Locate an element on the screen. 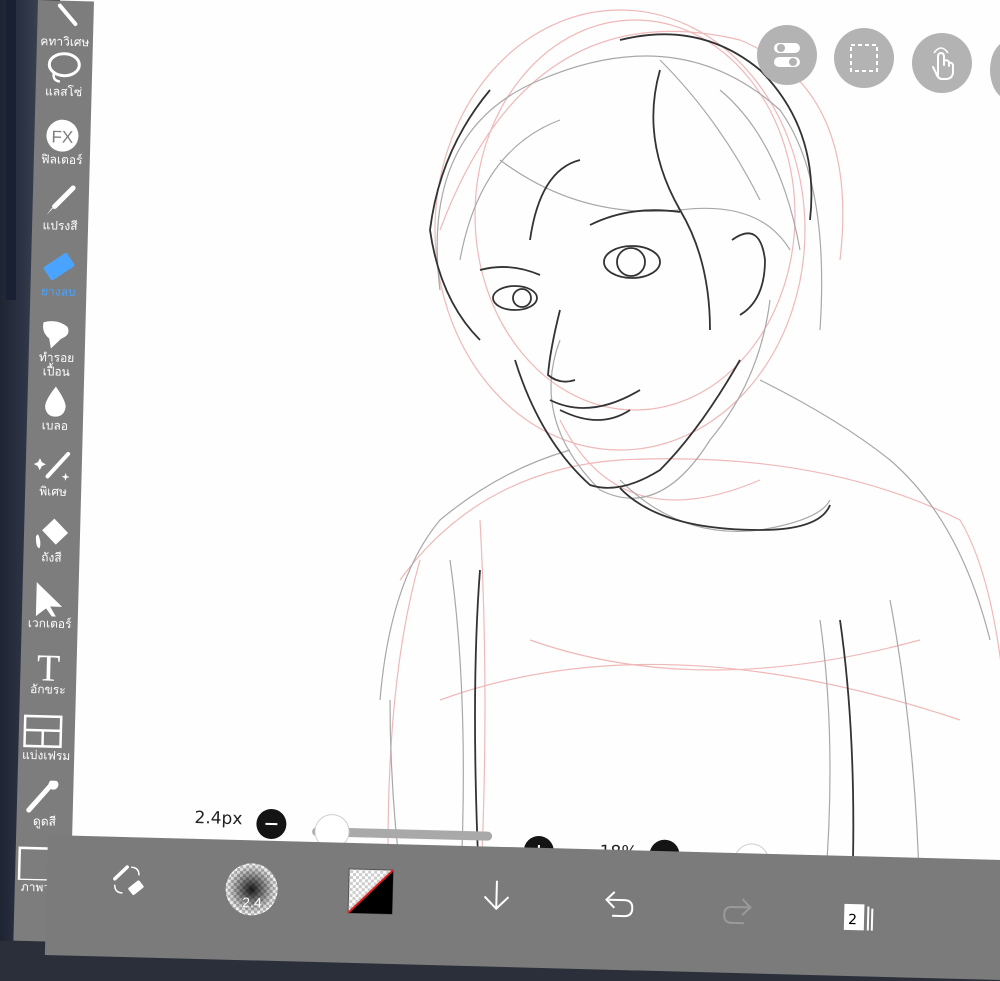 This screenshot has width=1000, height=981. eraser-icon is located at coordinates (59, 267).